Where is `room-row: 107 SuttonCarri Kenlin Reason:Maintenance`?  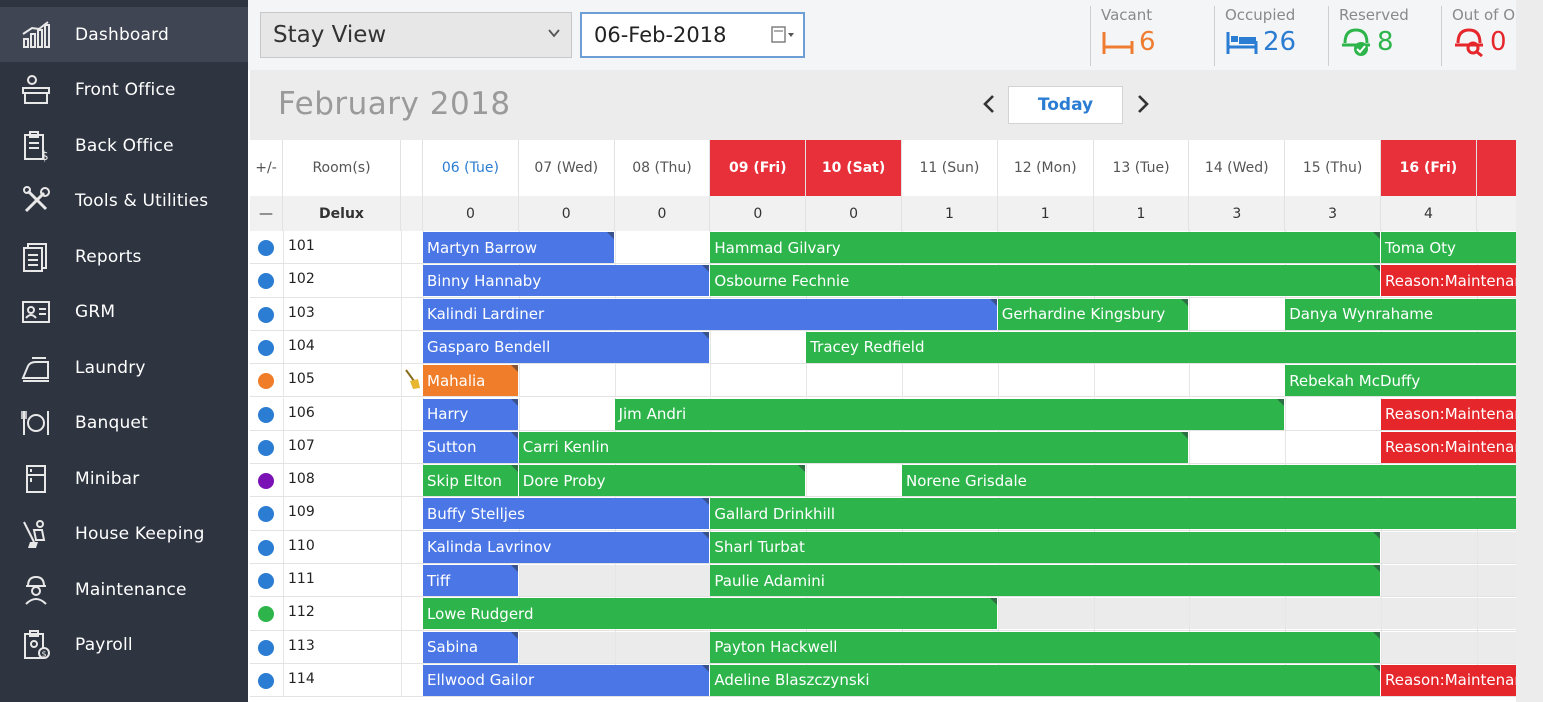
room-row: 107 SuttonCarri Kenlin Reason:Maintenance is located at coordinates (883, 447).